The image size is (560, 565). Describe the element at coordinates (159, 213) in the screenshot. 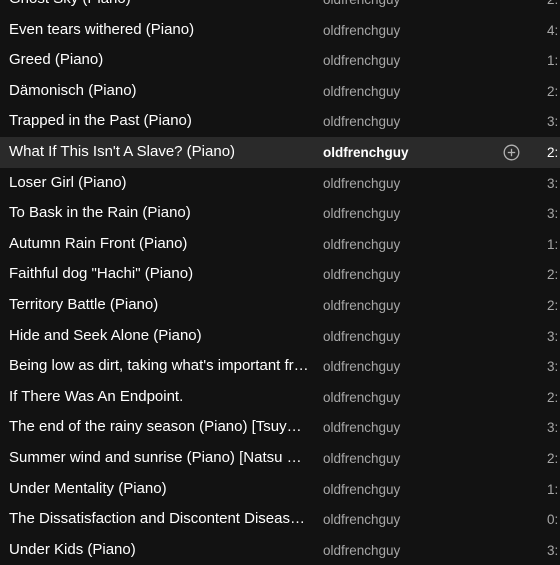

I see `track-title: To Bask in the Rain (Piano)` at that location.